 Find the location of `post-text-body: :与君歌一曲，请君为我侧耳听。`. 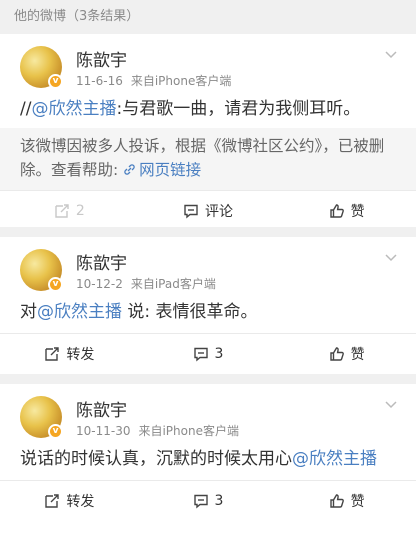

post-text-body: :与君歌一曲，请君为我侧耳听。 is located at coordinates (238, 109).